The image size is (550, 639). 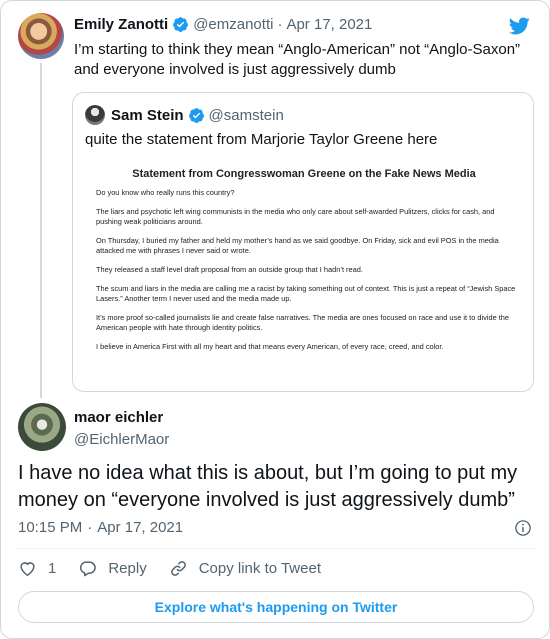 What do you see at coordinates (42, 427) in the screenshot?
I see `avatar-maor-eichler` at bounding box center [42, 427].